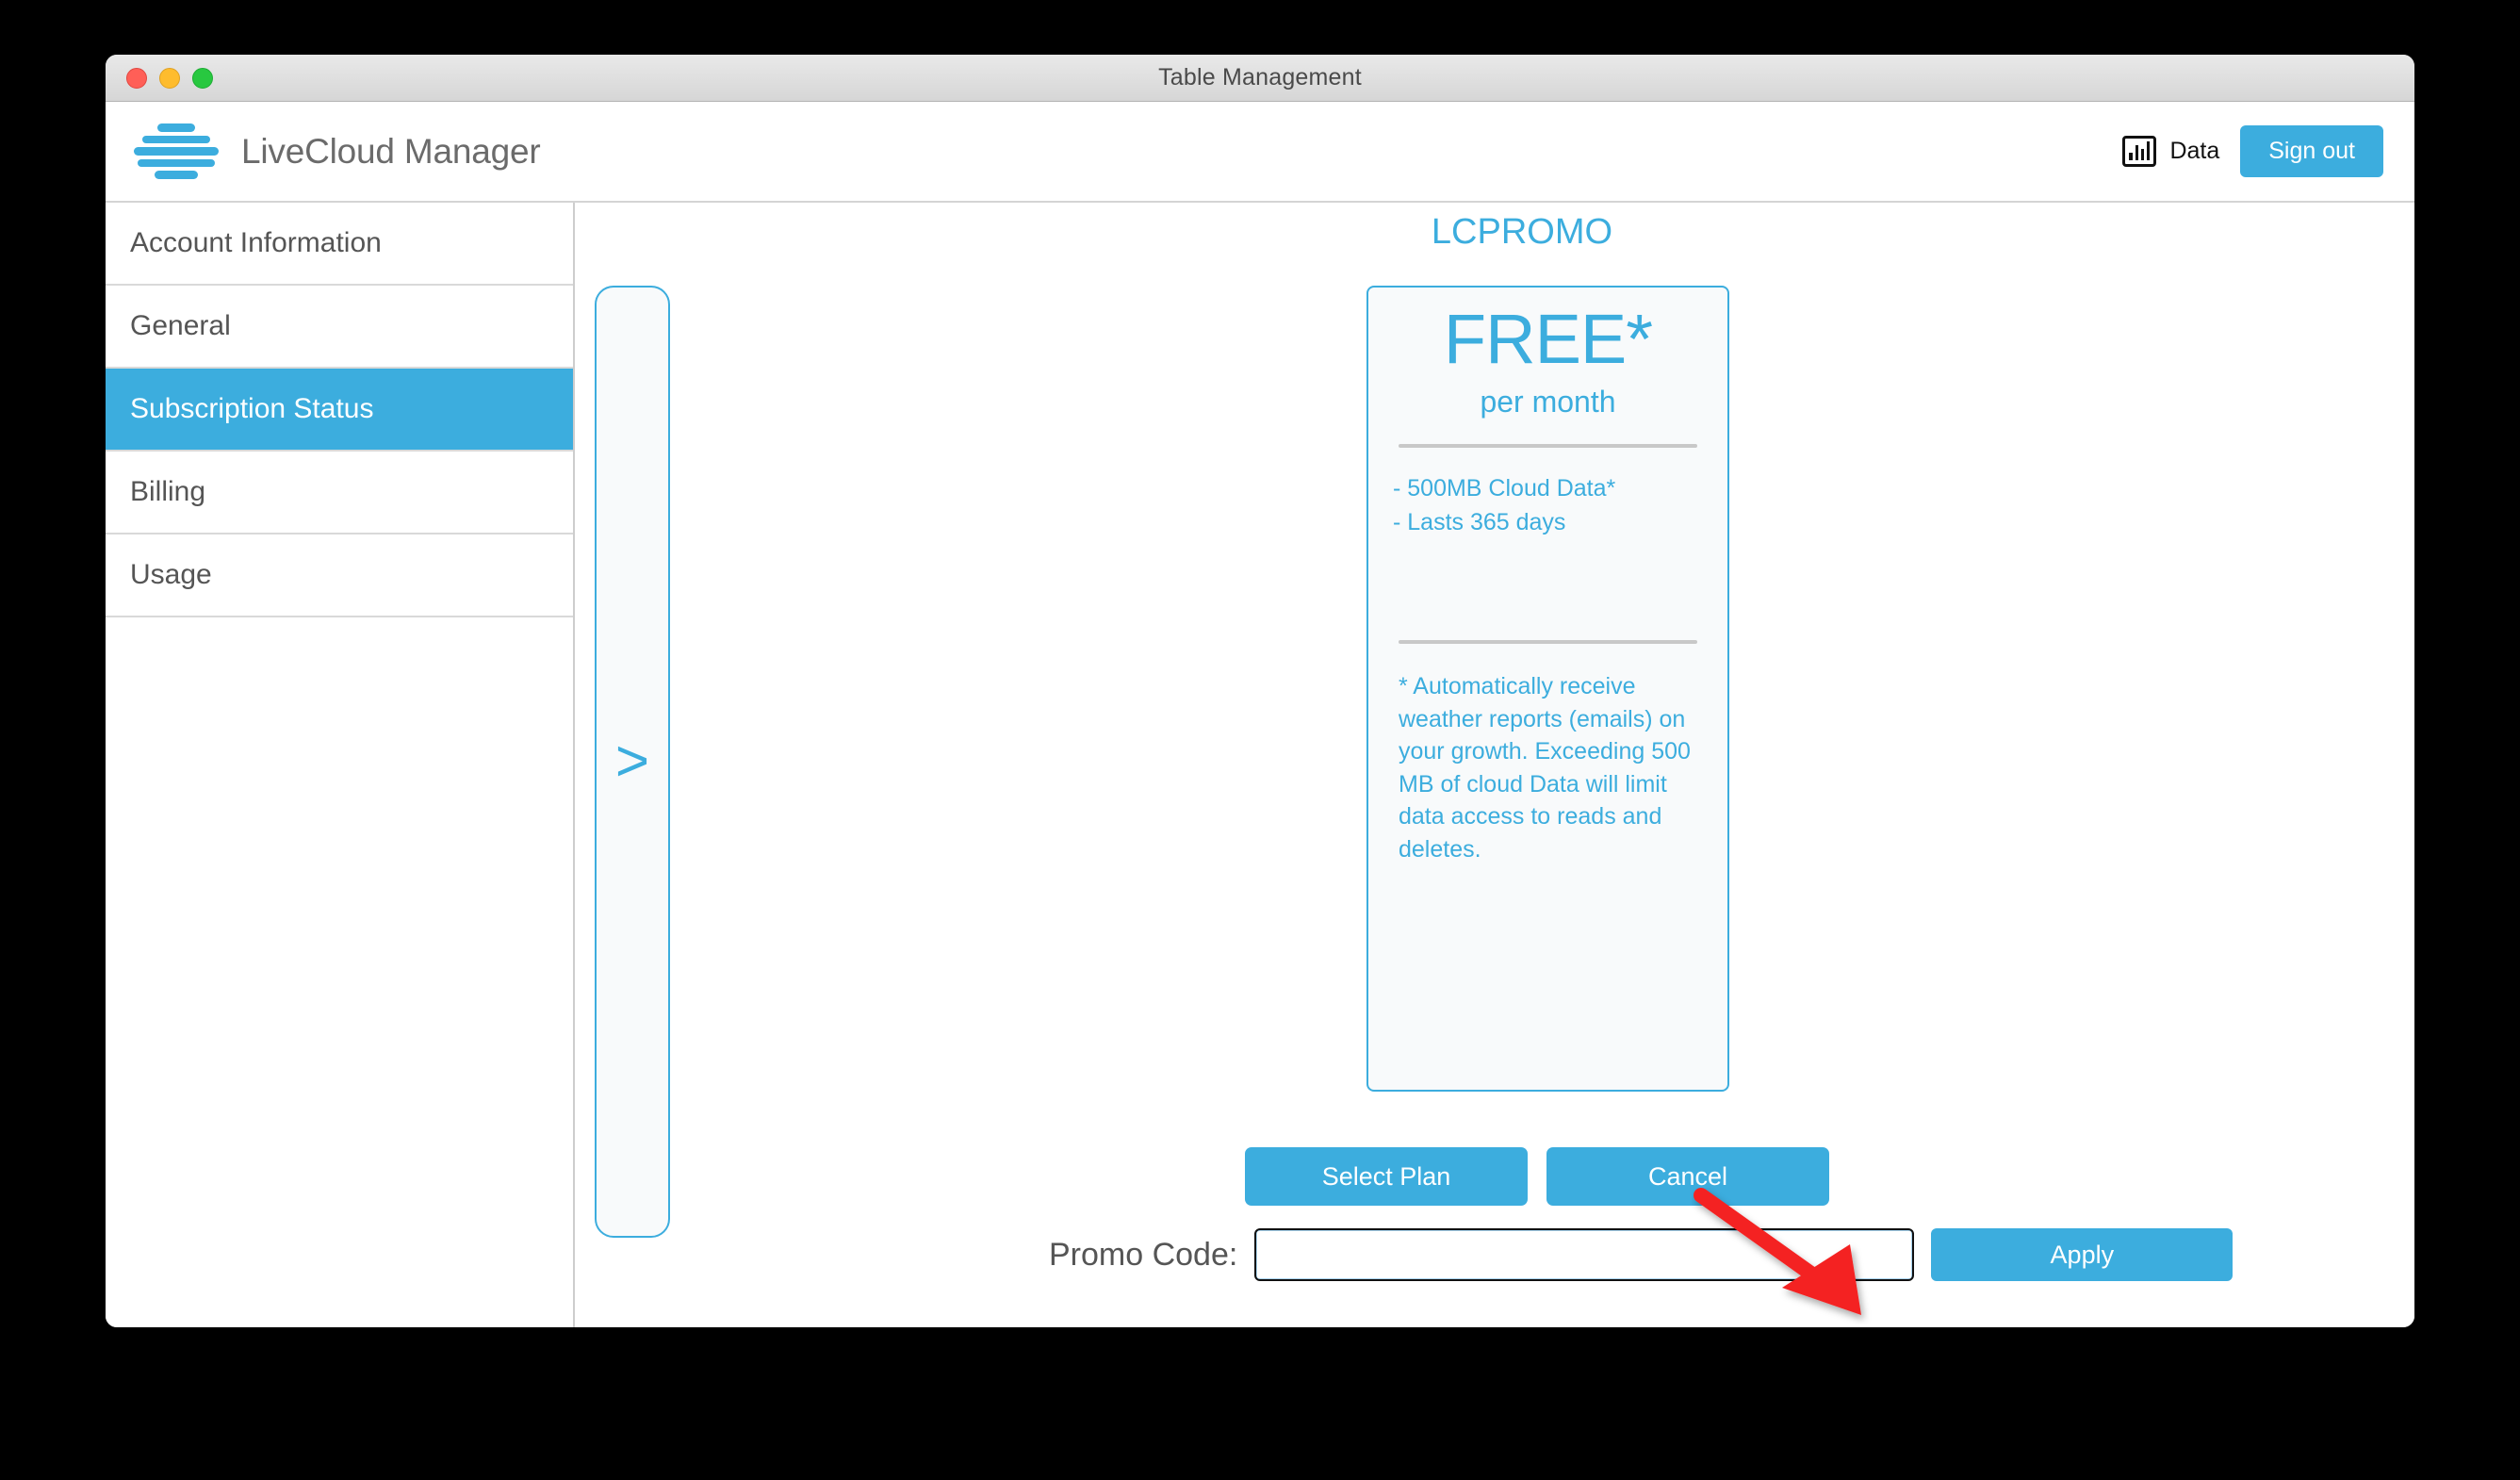 The image size is (2520, 1480). Describe the element at coordinates (1143, 1254) in the screenshot. I see `promo-code-label: Promo Code:` at that location.